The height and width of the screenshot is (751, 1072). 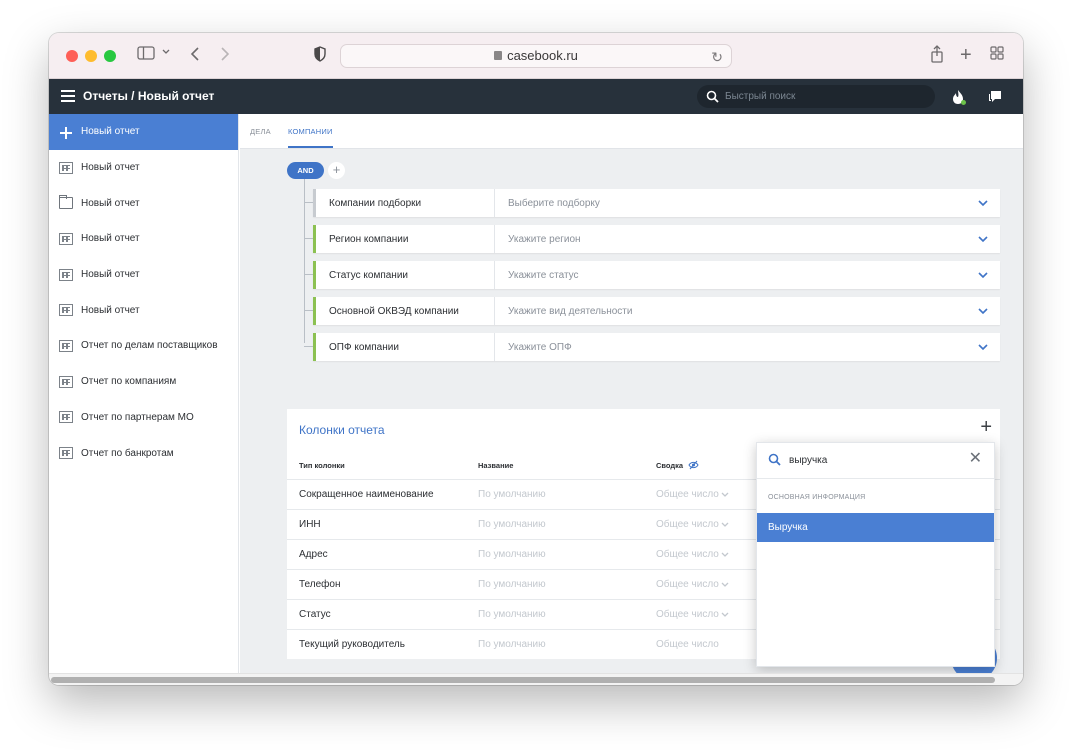 What do you see at coordinates (143, 132) in the screenshot?
I see `sidebar-item-new-report: Новый отчет` at bounding box center [143, 132].